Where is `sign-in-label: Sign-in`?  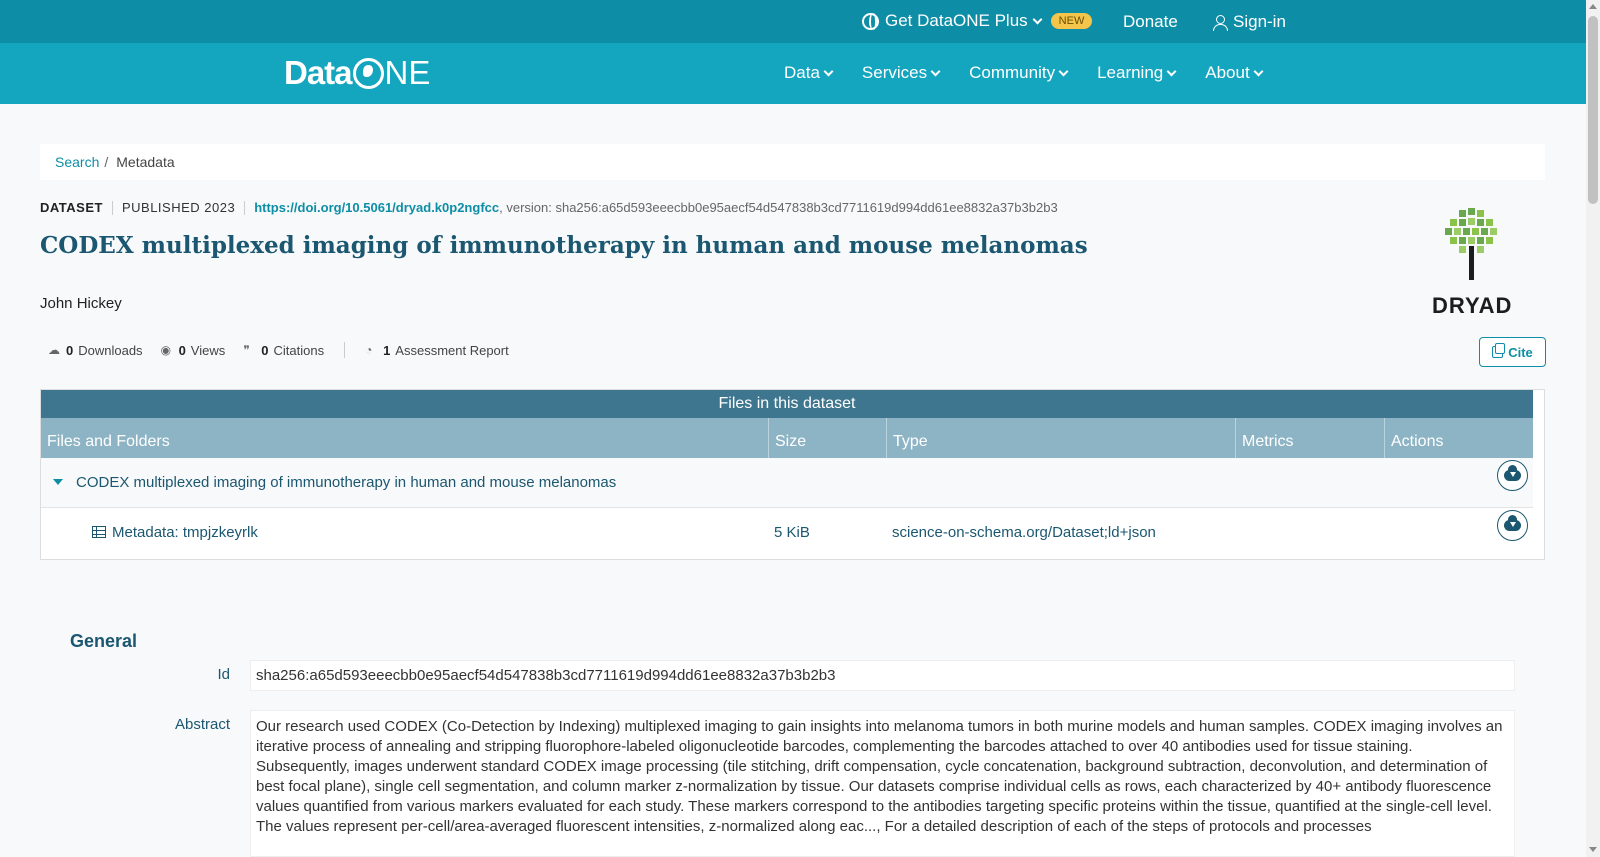
sign-in-label: Sign-in is located at coordinates (1259, 21).